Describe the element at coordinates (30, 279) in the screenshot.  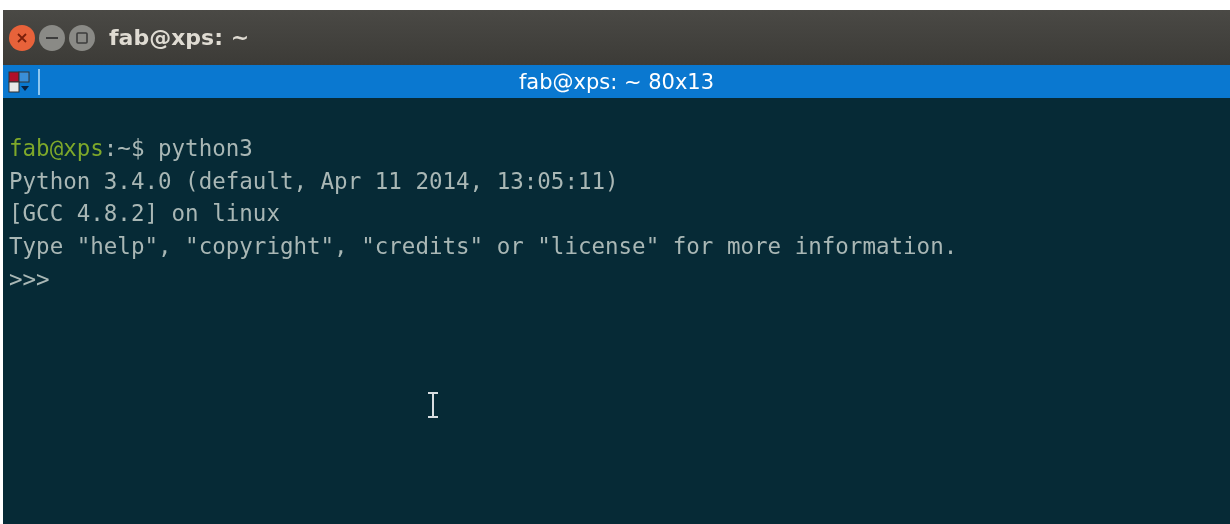
I see `output-line: >>>` at that location.